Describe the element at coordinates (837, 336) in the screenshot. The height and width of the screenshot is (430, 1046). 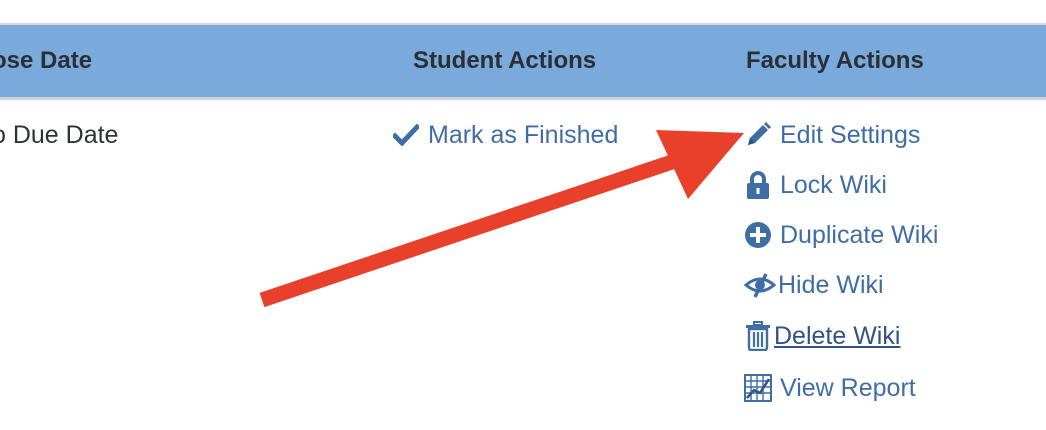
I see `delete-wiki-label: Delete Wiki` at that location.